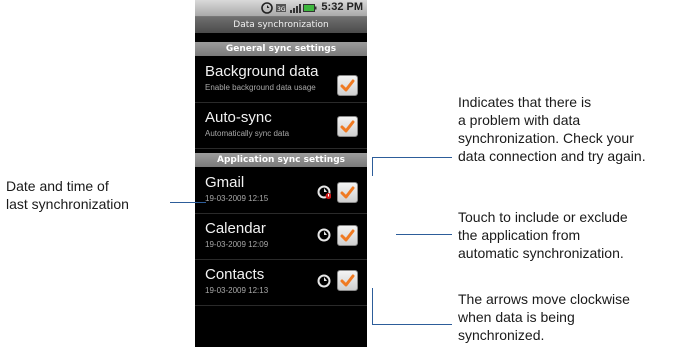 The image size is (697, 347). What do you see at coordinates (372, 166) in the screenshot?
I see `leader-line-problem-v` at bounding box center [372, 166].